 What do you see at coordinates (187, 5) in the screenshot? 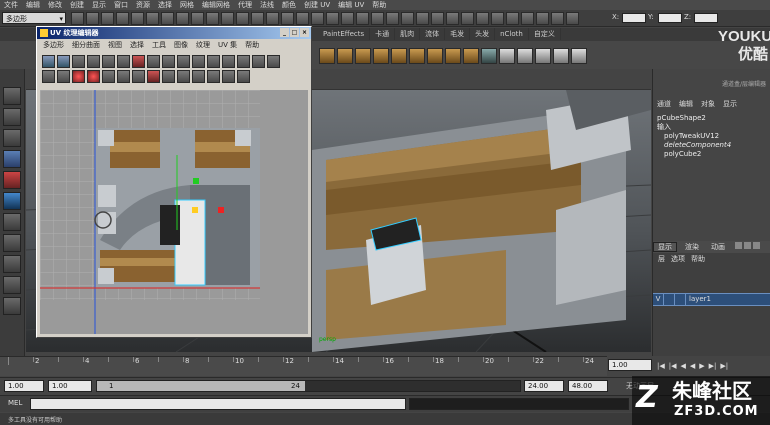
I see `menu-mesh: 网格` at bounding box center [187, 5].